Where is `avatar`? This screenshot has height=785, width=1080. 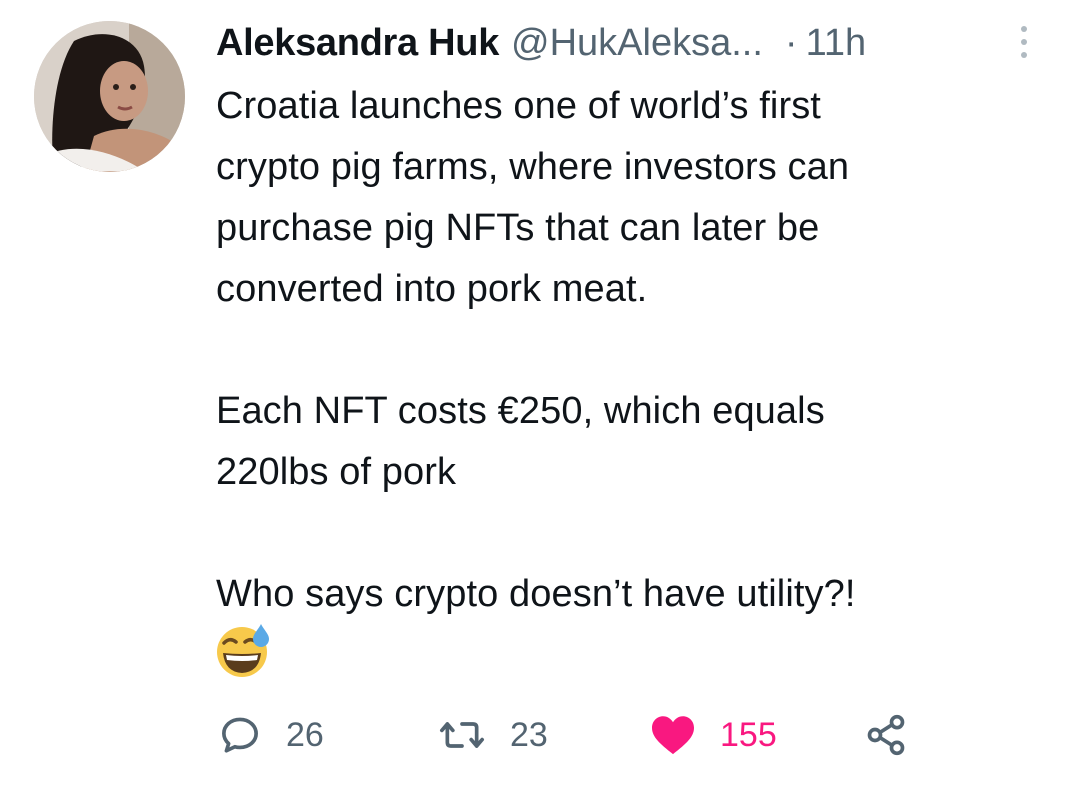
avatar is located at coordinates (109, 96).